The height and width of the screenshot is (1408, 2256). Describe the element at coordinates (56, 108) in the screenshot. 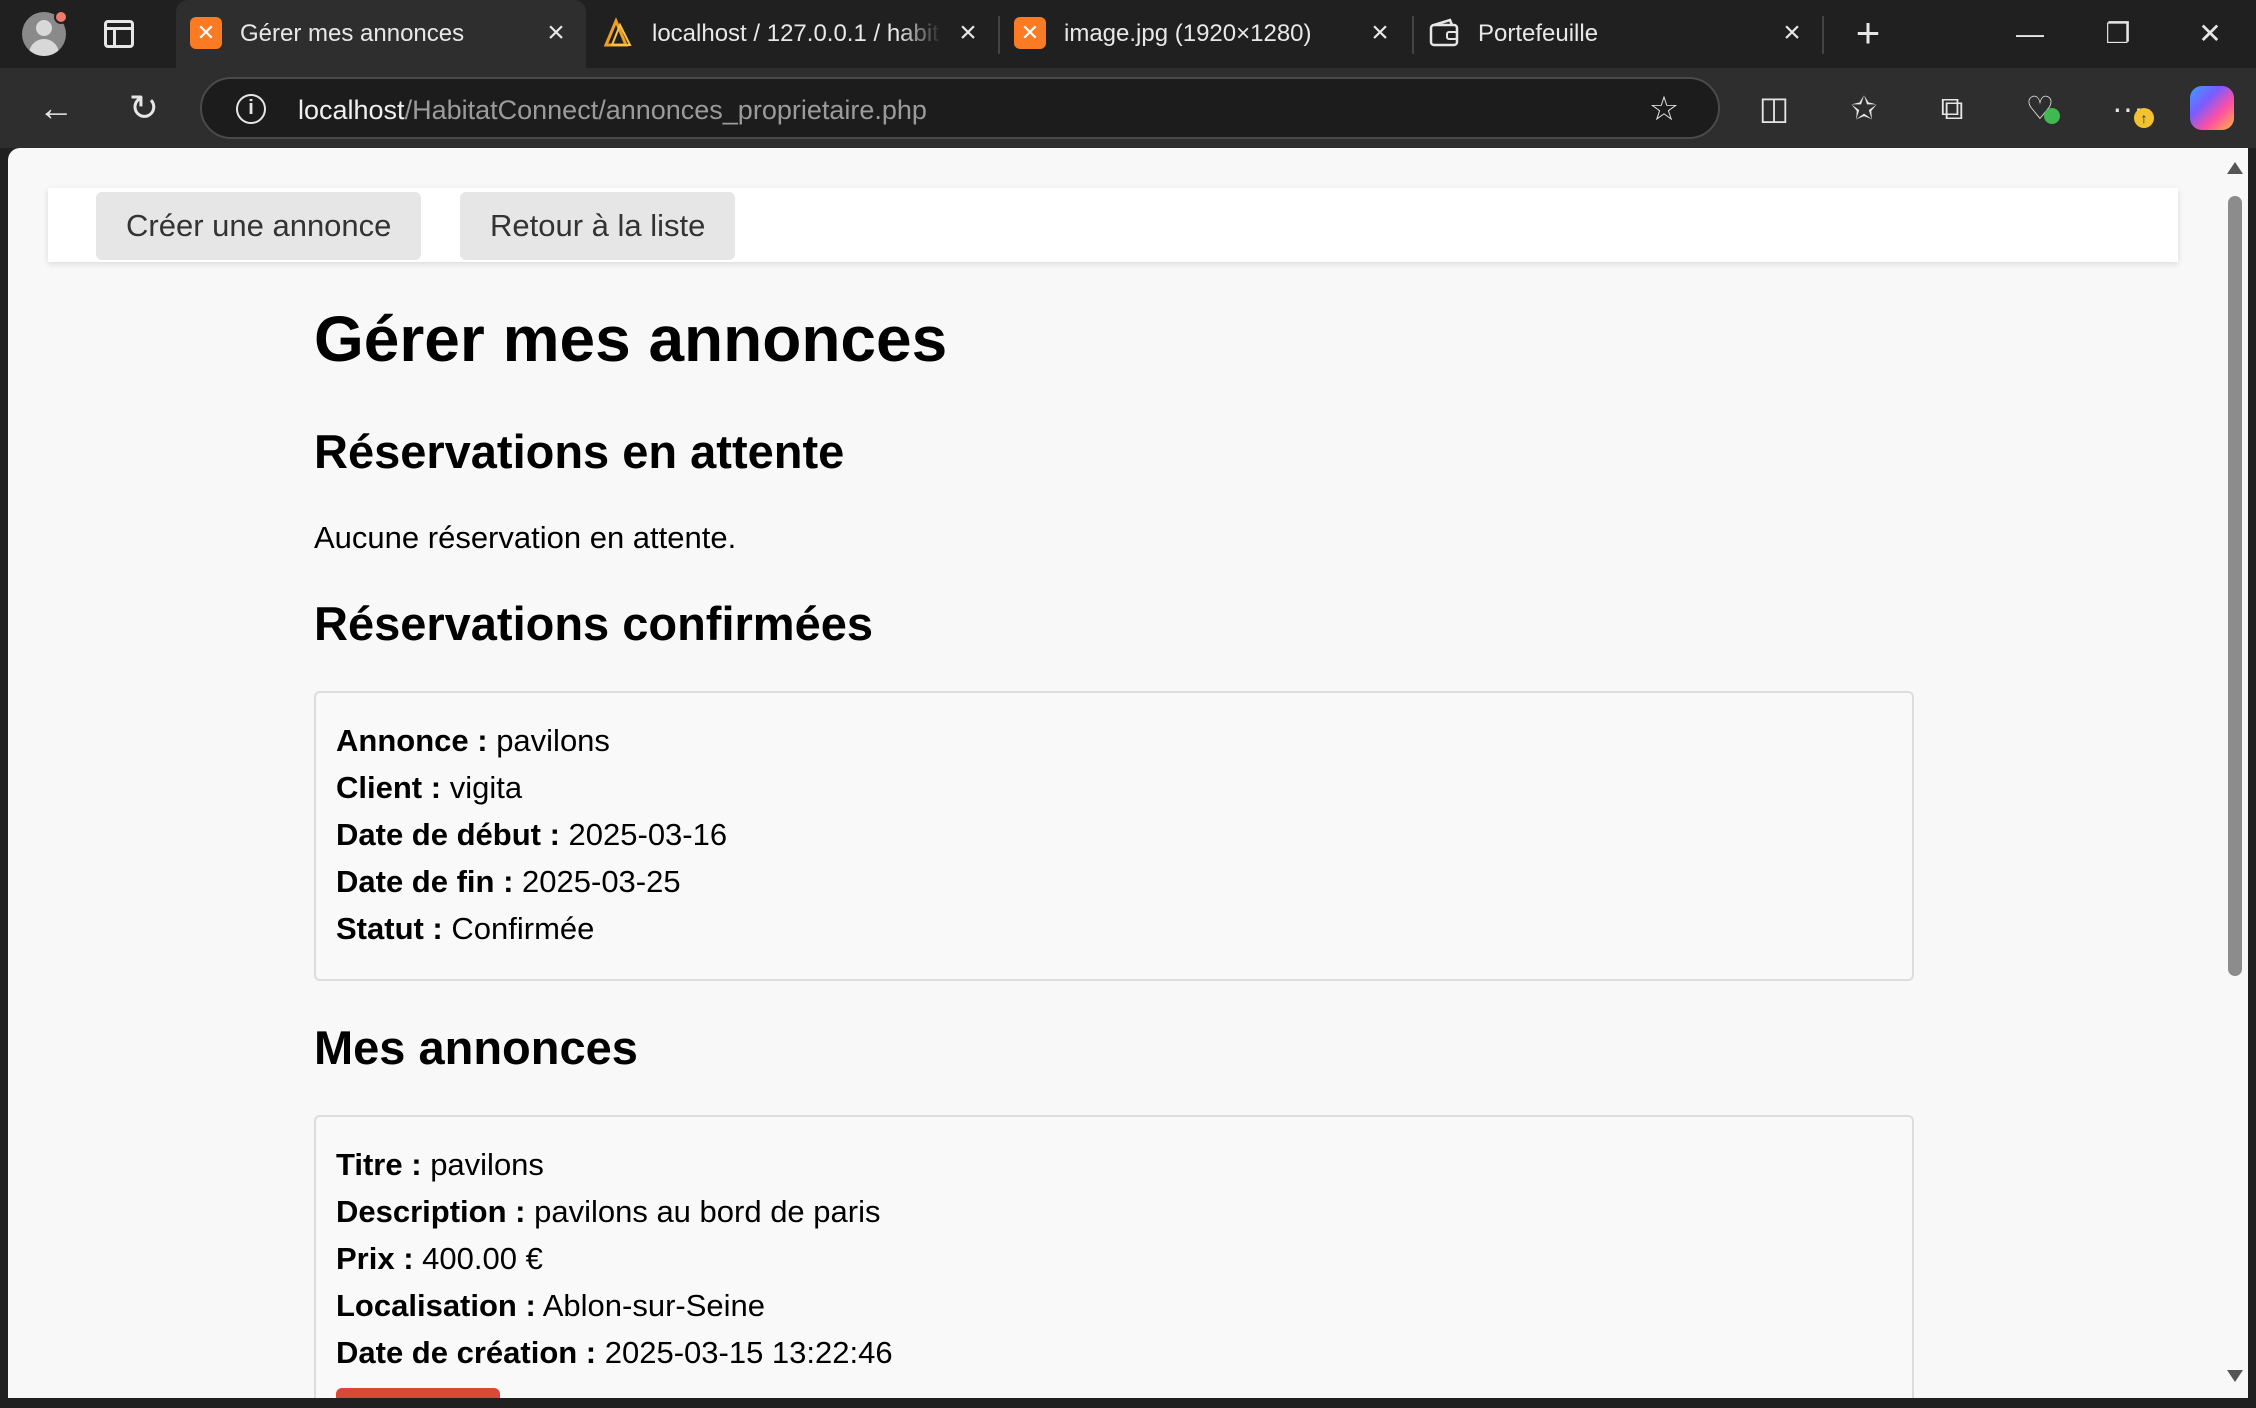

I see `back-arrow-icon: ←` at that location.